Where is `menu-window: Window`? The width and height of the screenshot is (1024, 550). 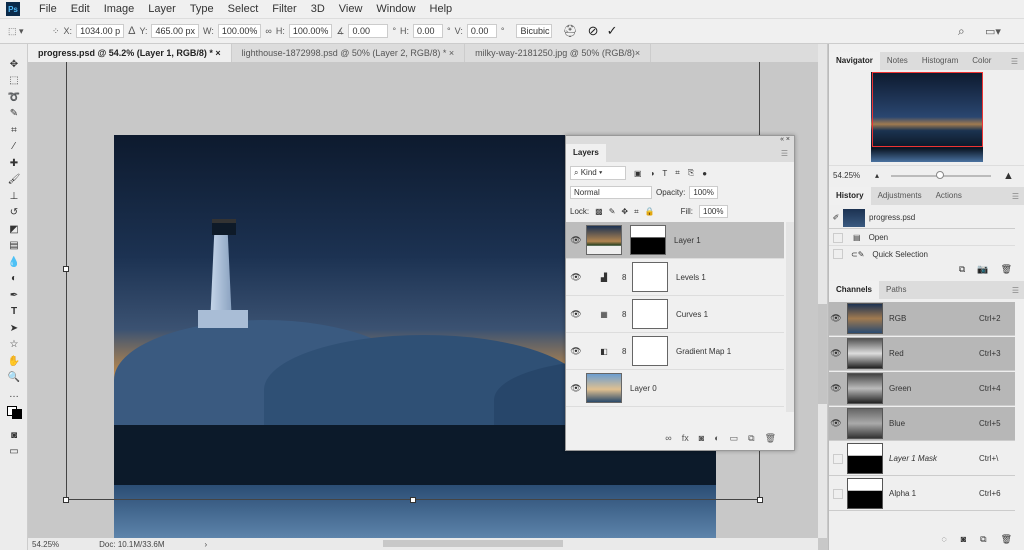
menu-window: Window is located at coordinates (395, 9).